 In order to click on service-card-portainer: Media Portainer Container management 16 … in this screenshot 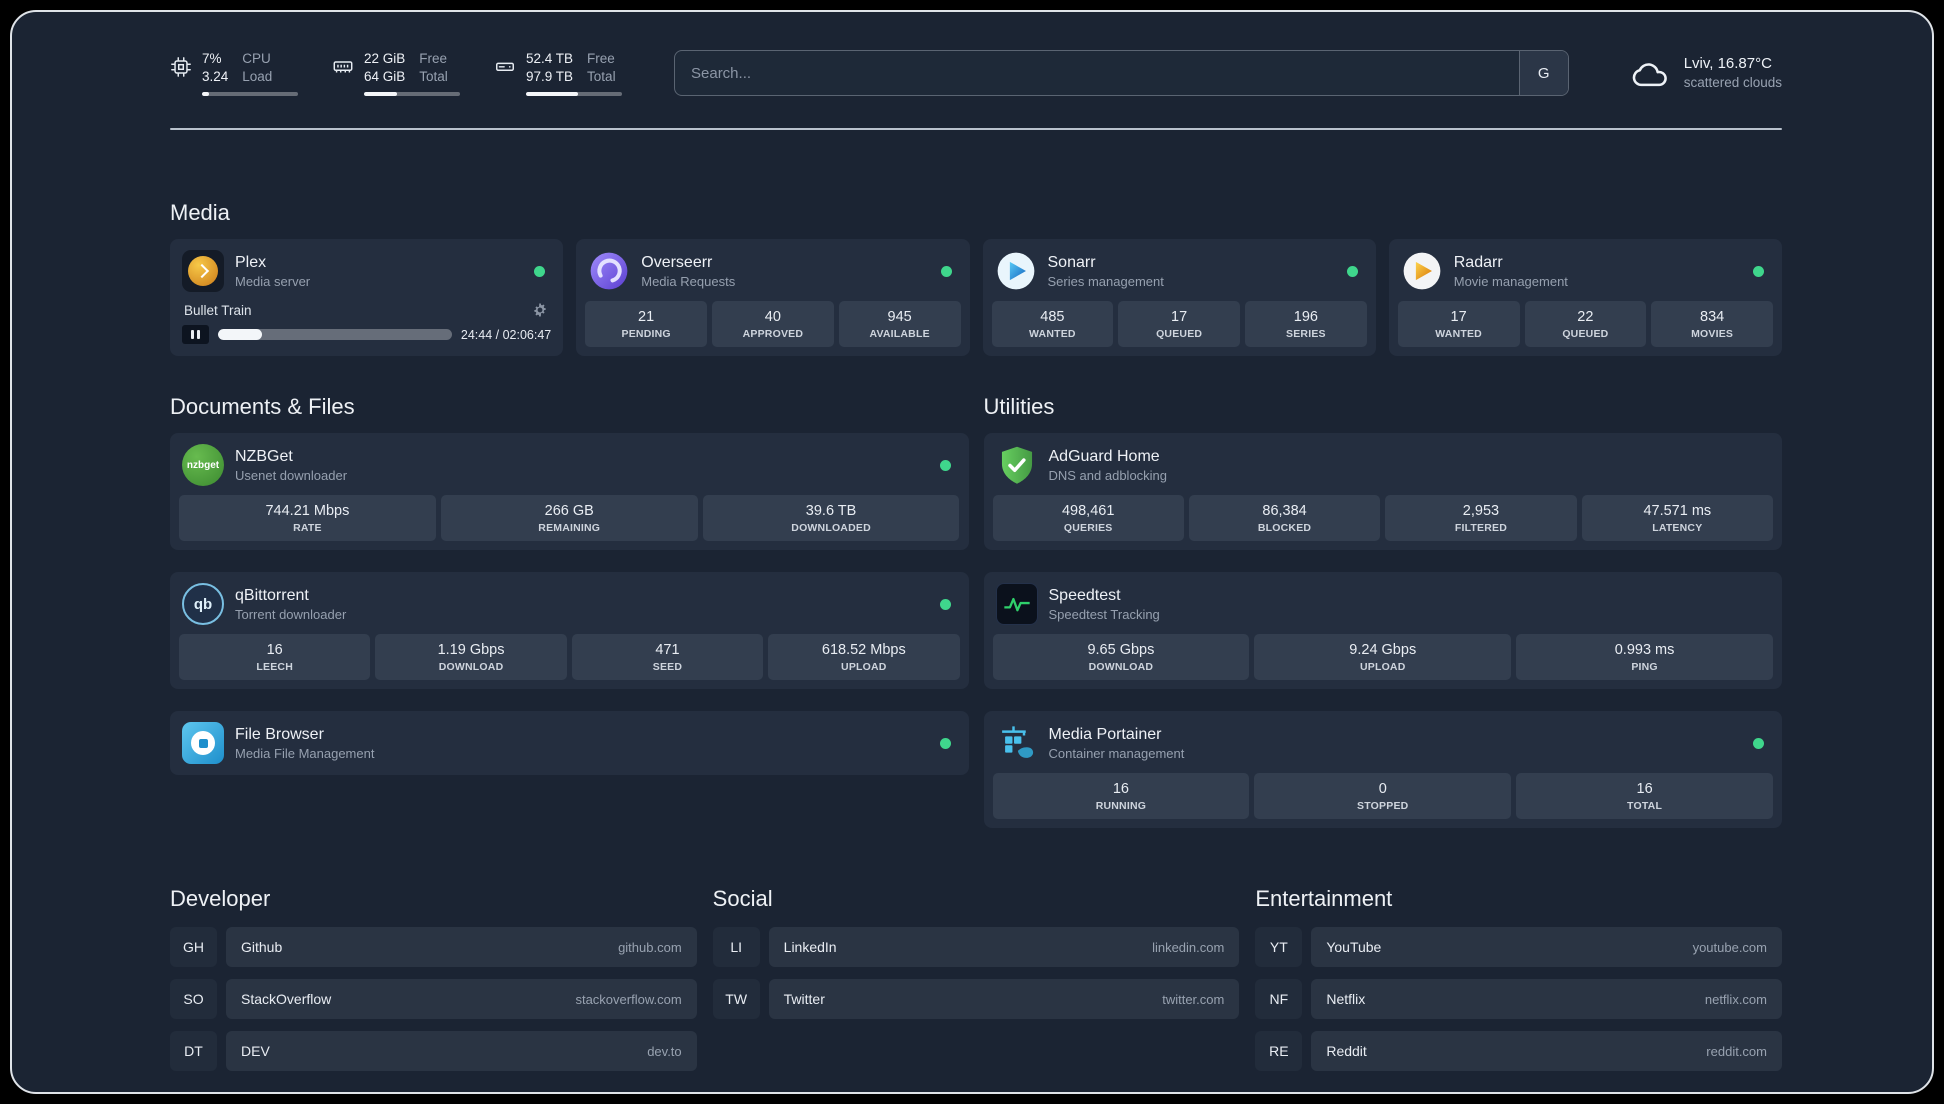, I will do `click(1382, 769)`.